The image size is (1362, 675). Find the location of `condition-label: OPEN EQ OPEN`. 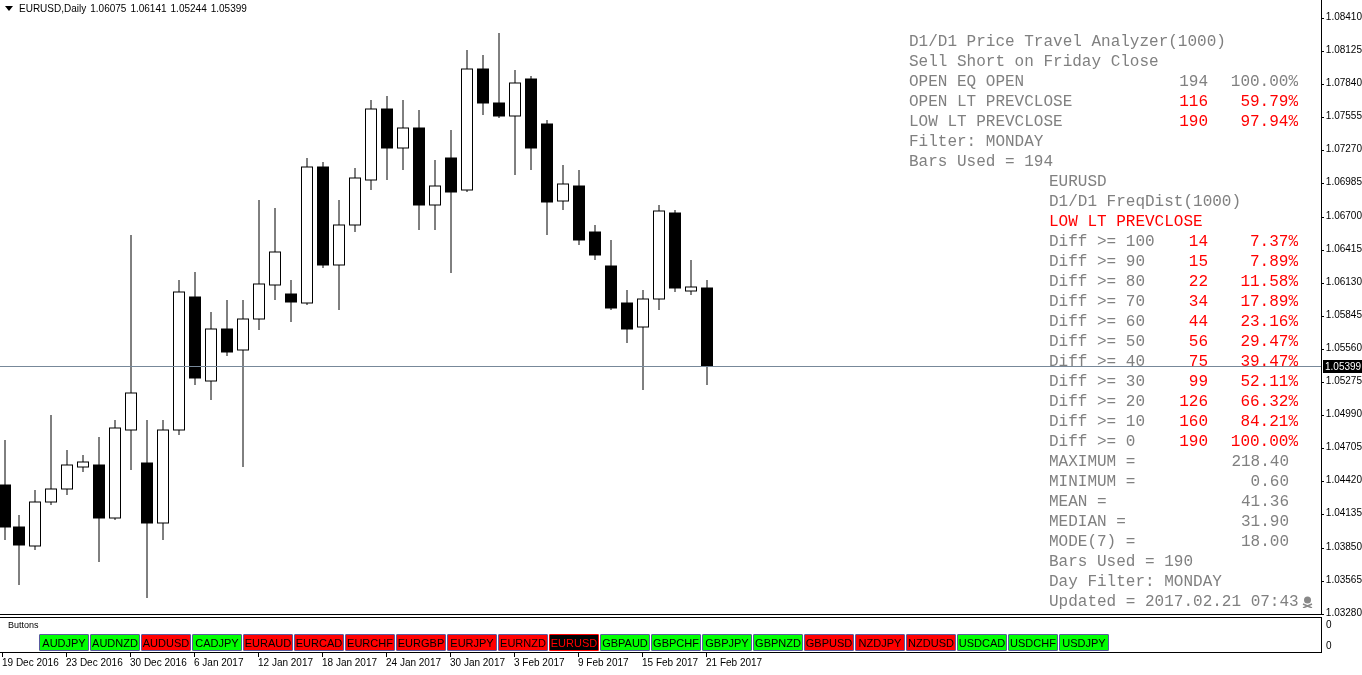

condition-label: OPEN EQ OPEN is located at coordinates (967, 82).